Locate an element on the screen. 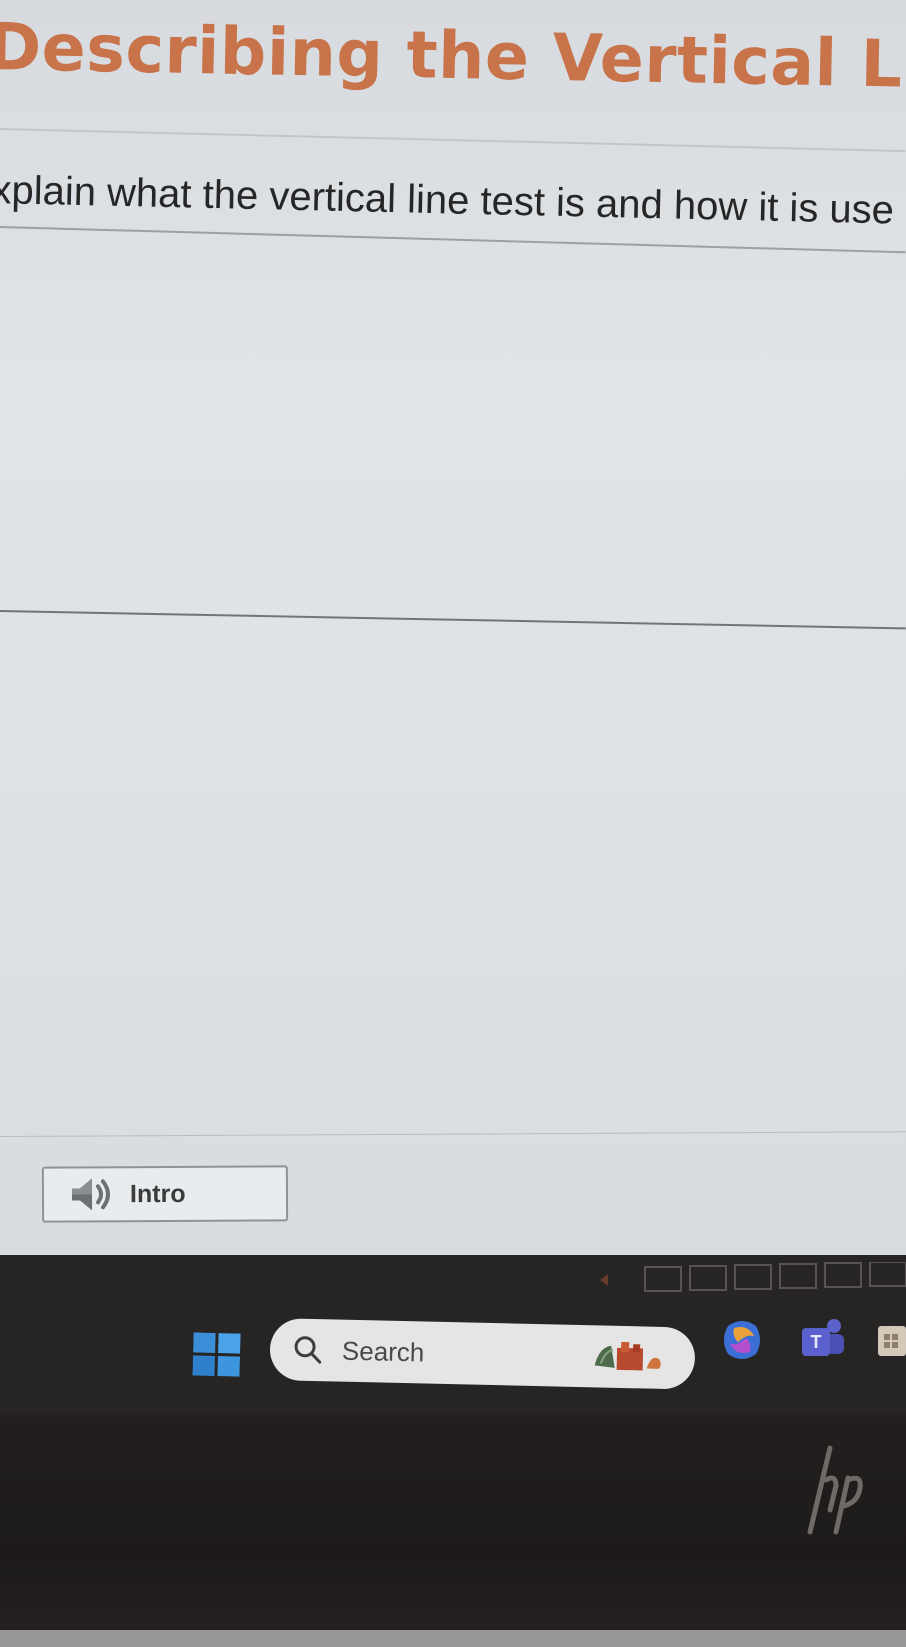  intro-audio-button: Intro is located at coordinates (165, 1194).